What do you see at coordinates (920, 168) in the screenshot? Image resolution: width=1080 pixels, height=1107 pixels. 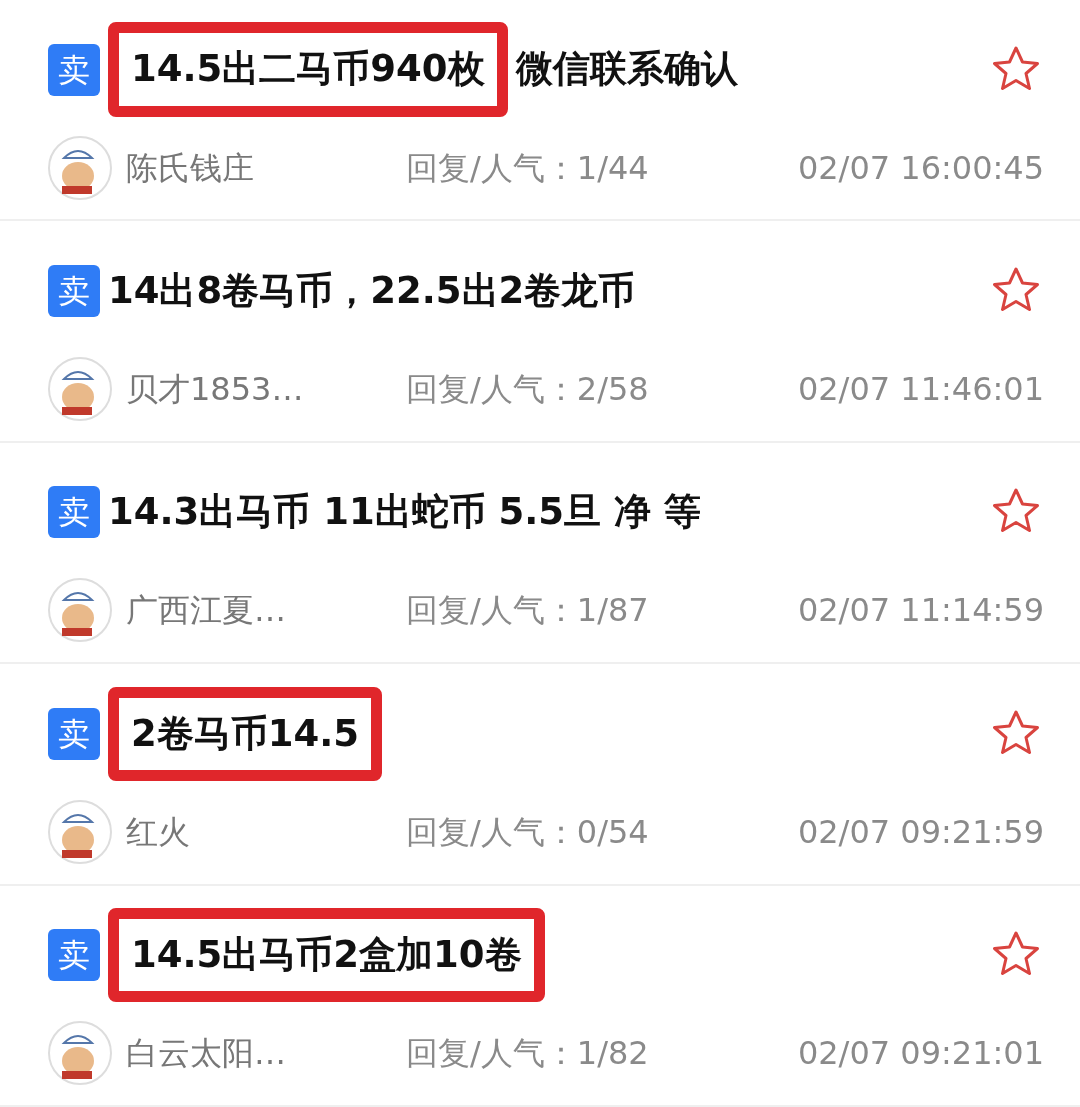 I see `post-time: 02/07 16:00:45` at bounding box center [920, 168].